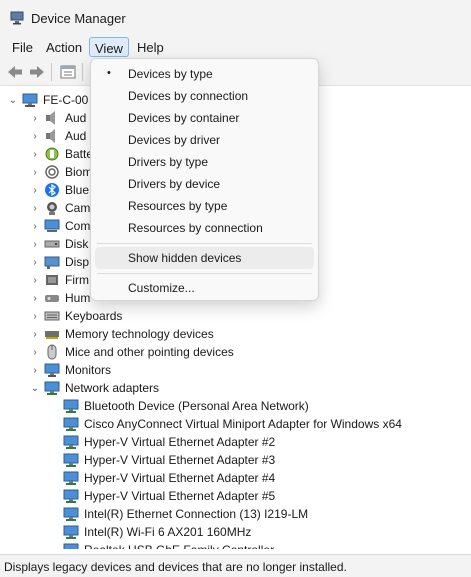 Image resolution: width=471 pixels, height=577 pixels. Describe the element at coordinates (52, 208) in the screenshot. I see `camera-icon` at that location.